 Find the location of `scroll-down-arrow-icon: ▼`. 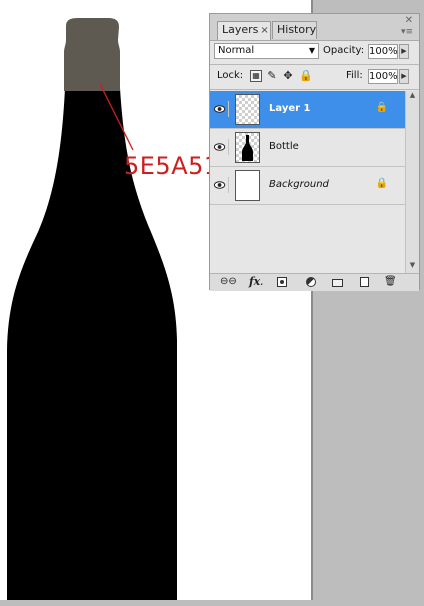

scroll-down-arrow-icon: ▼ is located at coordinates (412, 267).